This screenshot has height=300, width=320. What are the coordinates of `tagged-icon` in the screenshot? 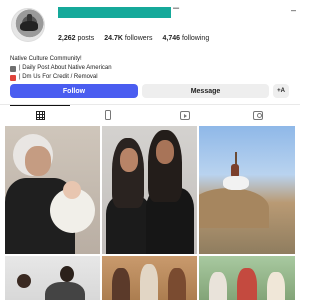 It's located at (258, 115).